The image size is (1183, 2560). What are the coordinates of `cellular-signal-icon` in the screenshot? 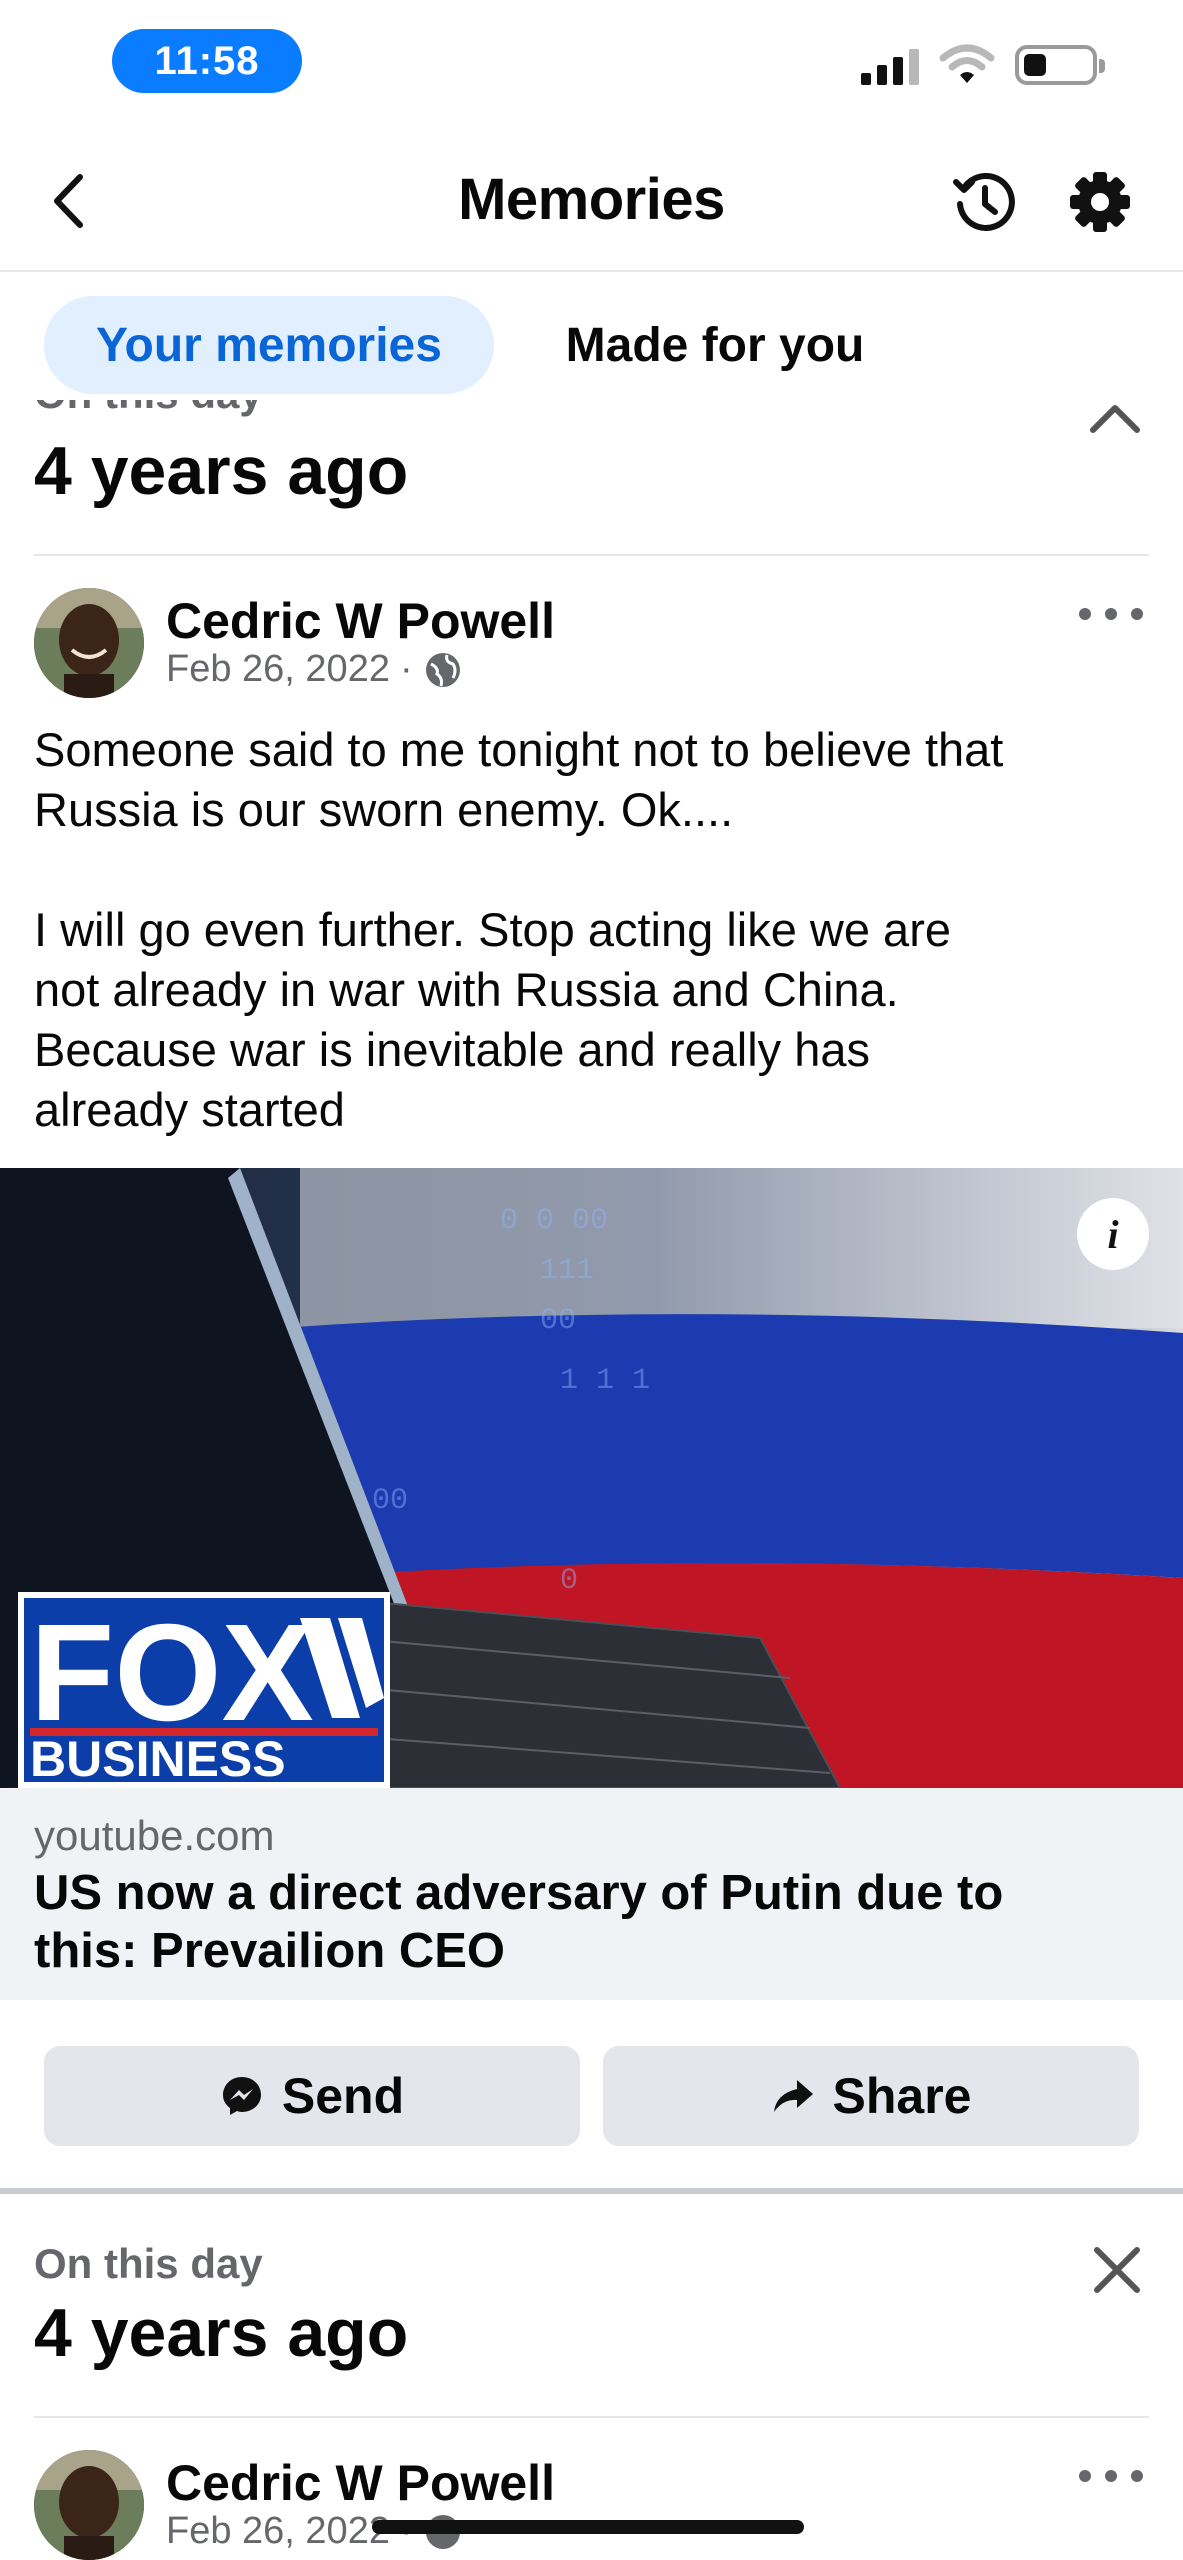 It's located at (890, 65).